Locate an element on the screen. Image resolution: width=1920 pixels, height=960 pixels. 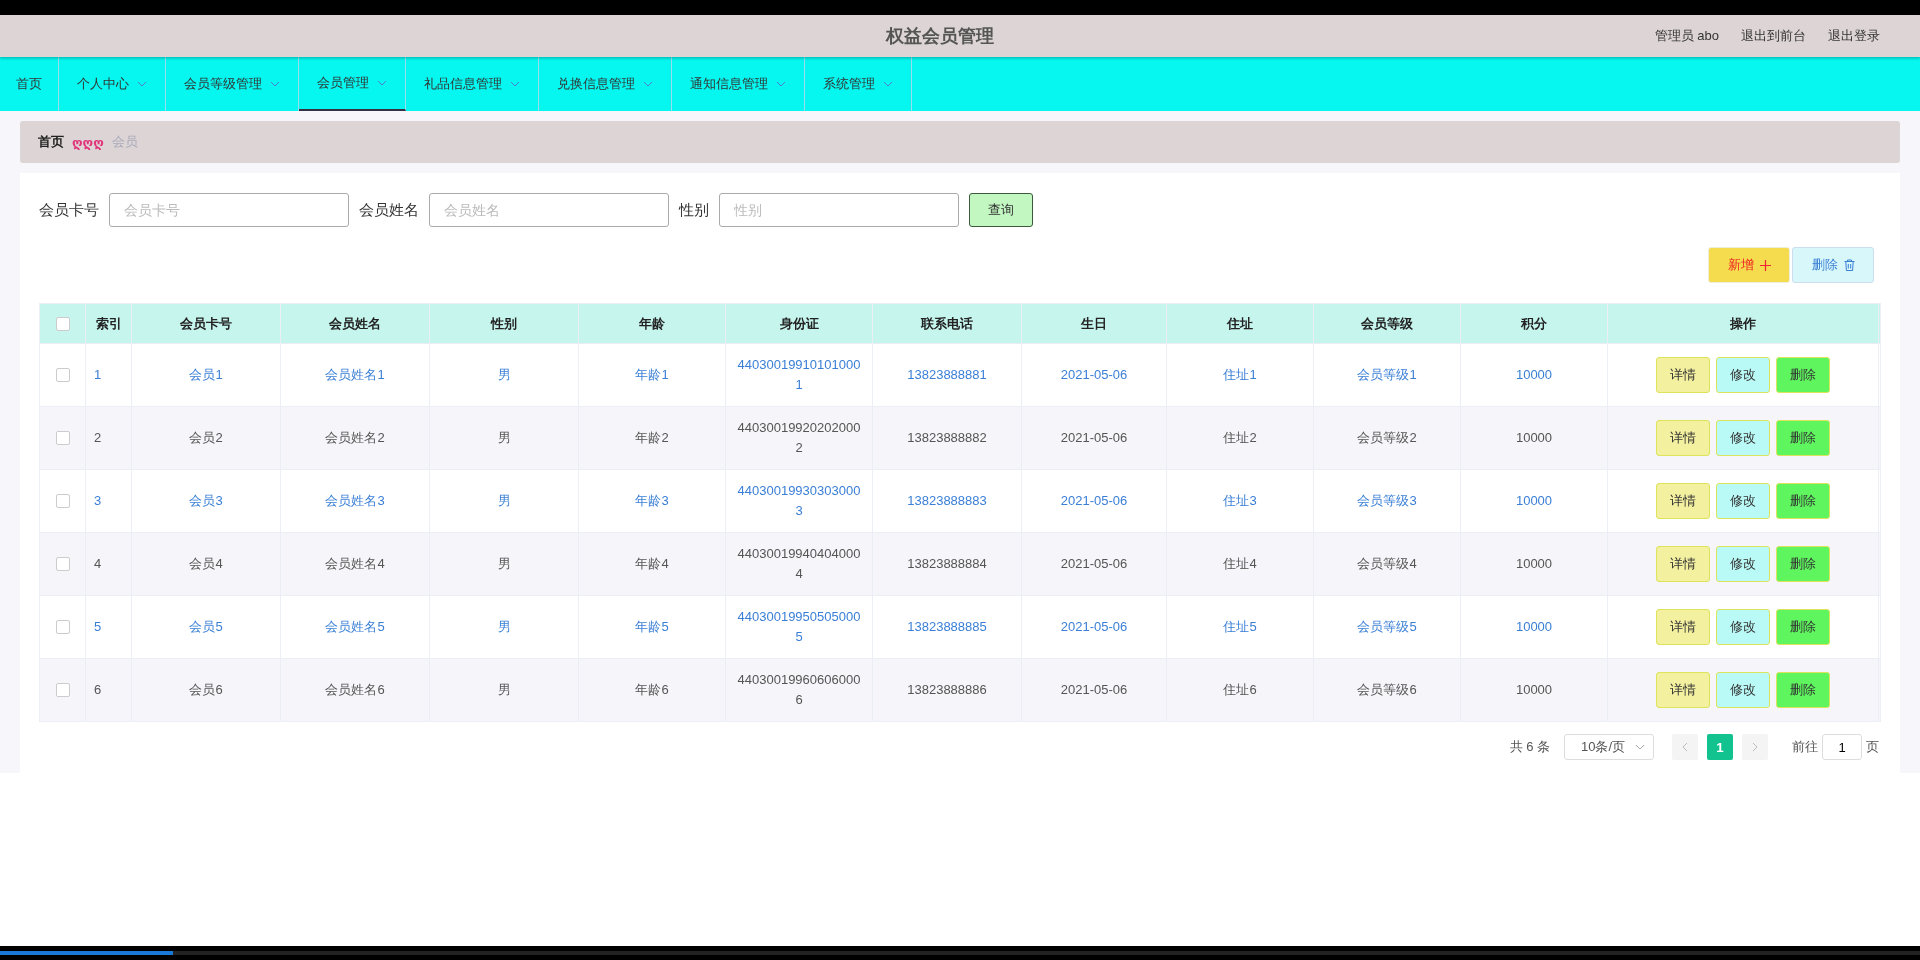
table-cell-text: 会员等级4 is located at coordinates (1387, 564).